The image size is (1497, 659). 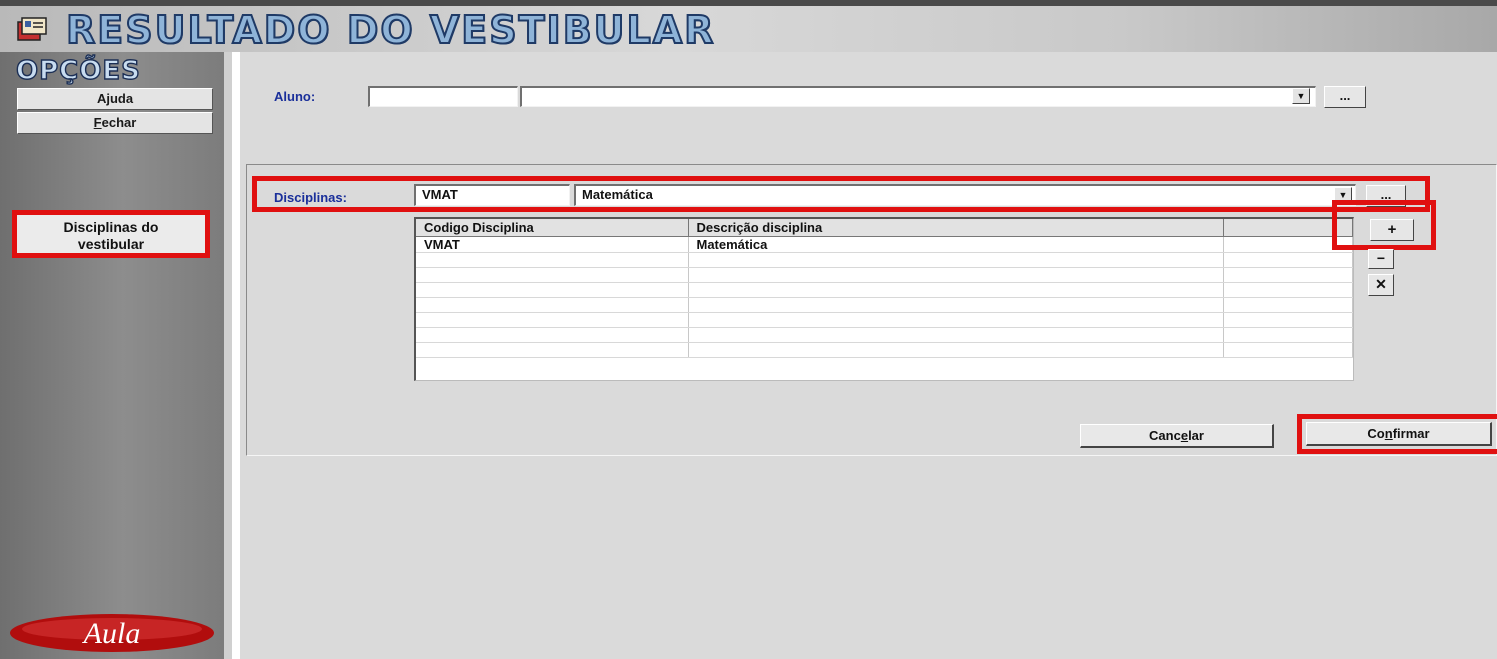 I want to click on grid-header-descricao: Descrição disciplina, so click(x=956, y=228).